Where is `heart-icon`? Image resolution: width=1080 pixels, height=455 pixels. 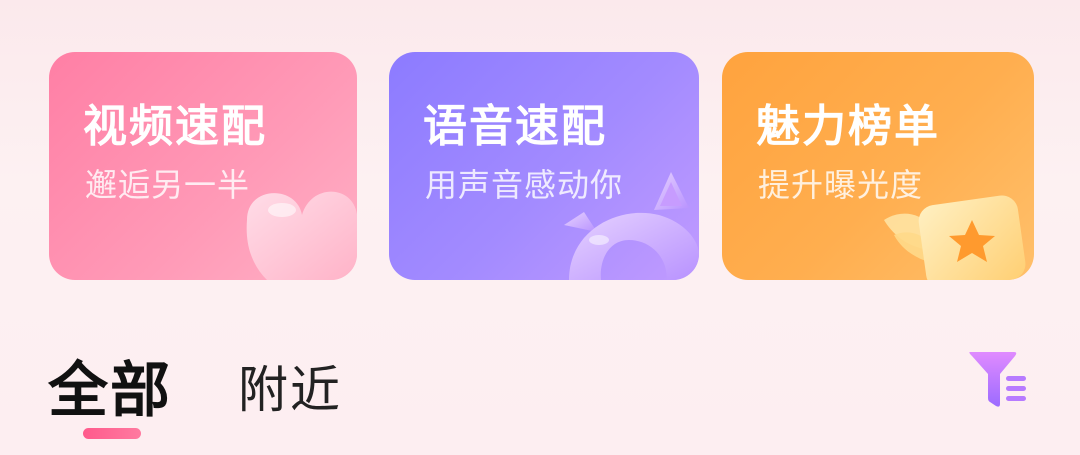
heart-icon is located at coordinates (301, 235).